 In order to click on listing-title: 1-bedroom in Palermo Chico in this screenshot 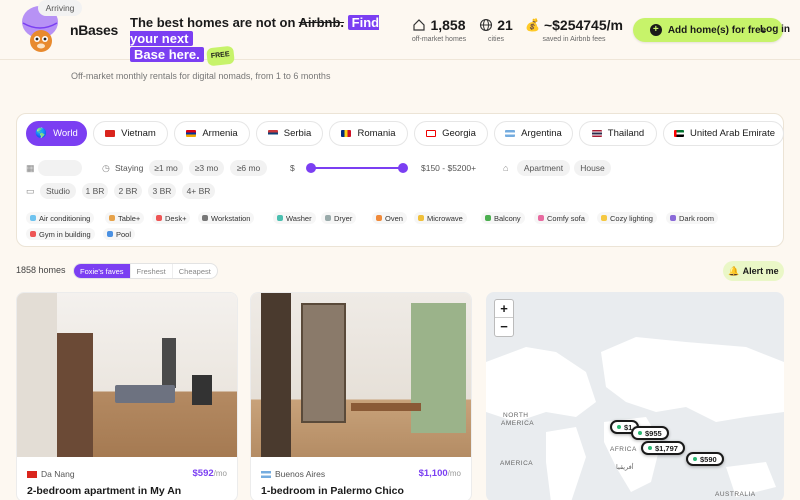, I will do `click(332, 491)`.